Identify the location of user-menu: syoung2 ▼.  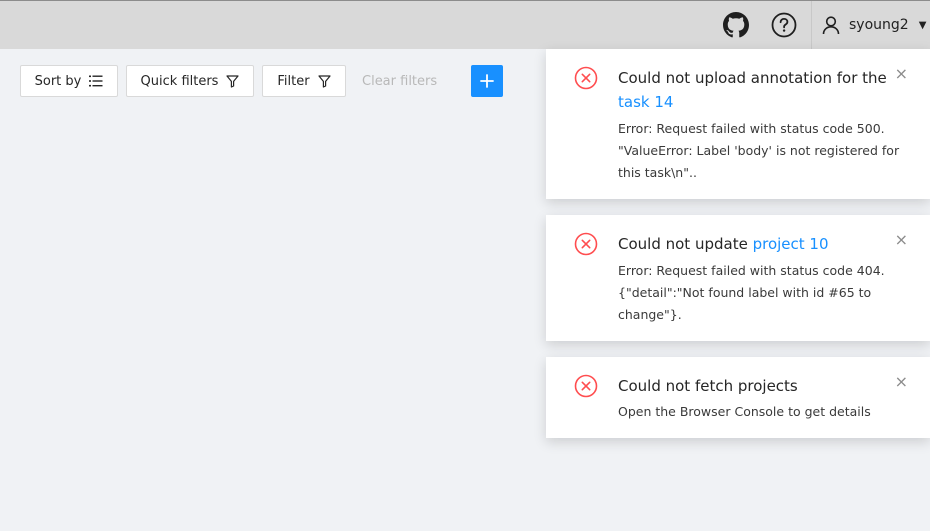
(874, 25).